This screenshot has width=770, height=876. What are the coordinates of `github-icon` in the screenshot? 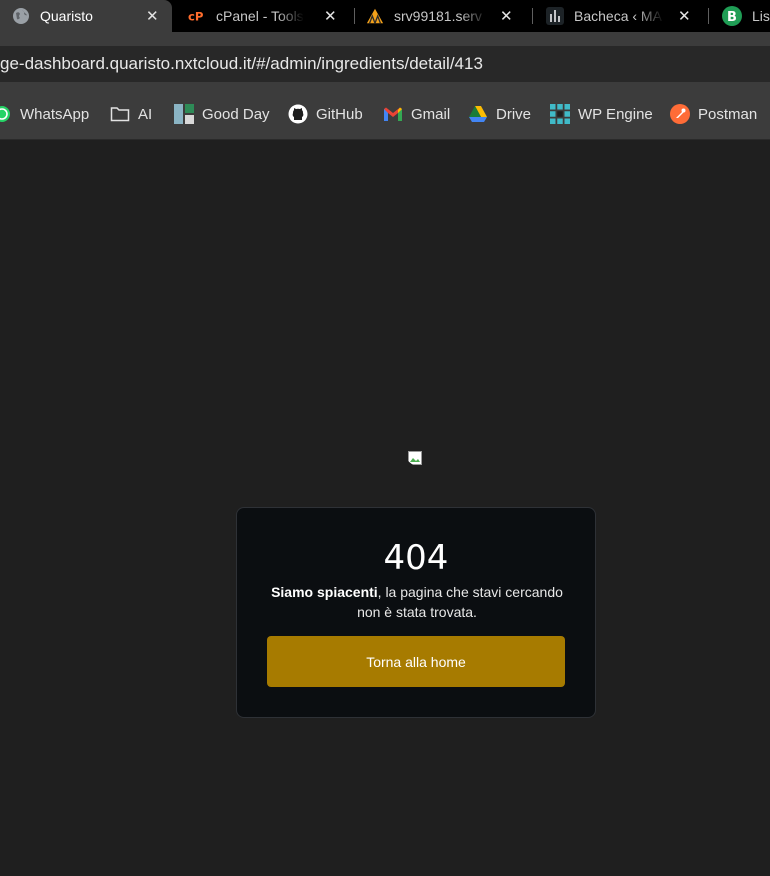 It's located at (298, 114).